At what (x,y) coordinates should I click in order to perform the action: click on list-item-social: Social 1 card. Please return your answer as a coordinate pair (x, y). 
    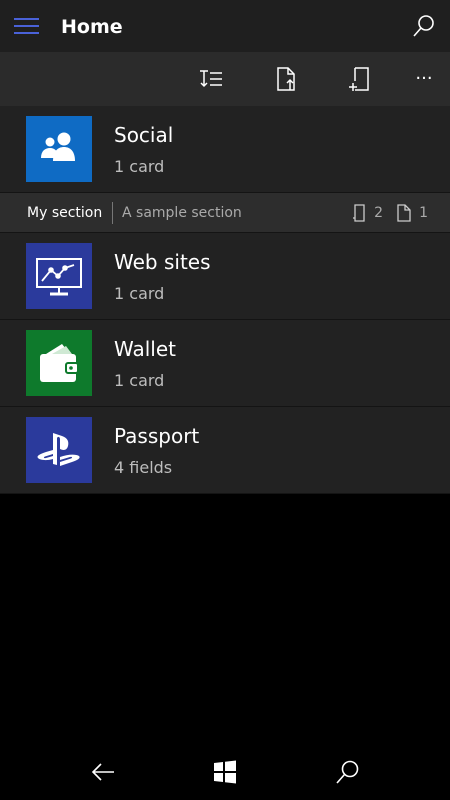
    Looking at the image, I should click on (225, 149).